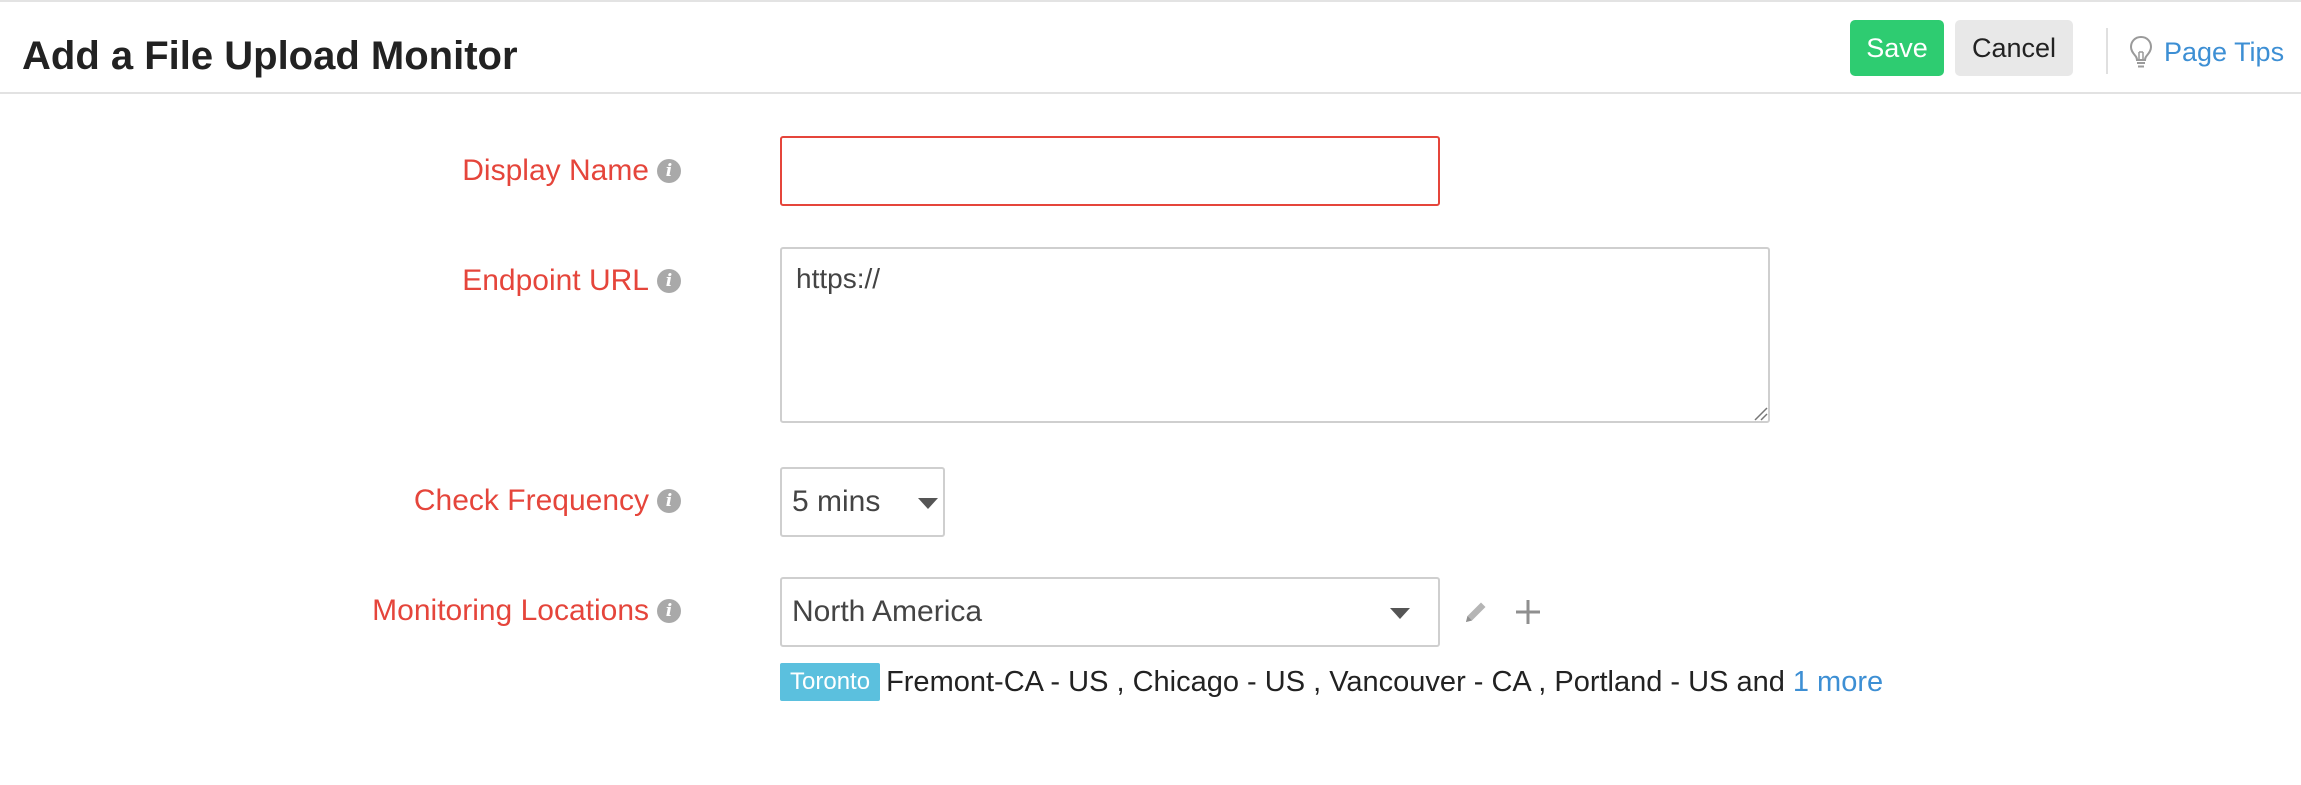  What do you see at coordinates (2224, 51) in the screenshot?
I see `page-tips-label: Page Tips` at bounding box center [2224, 51].